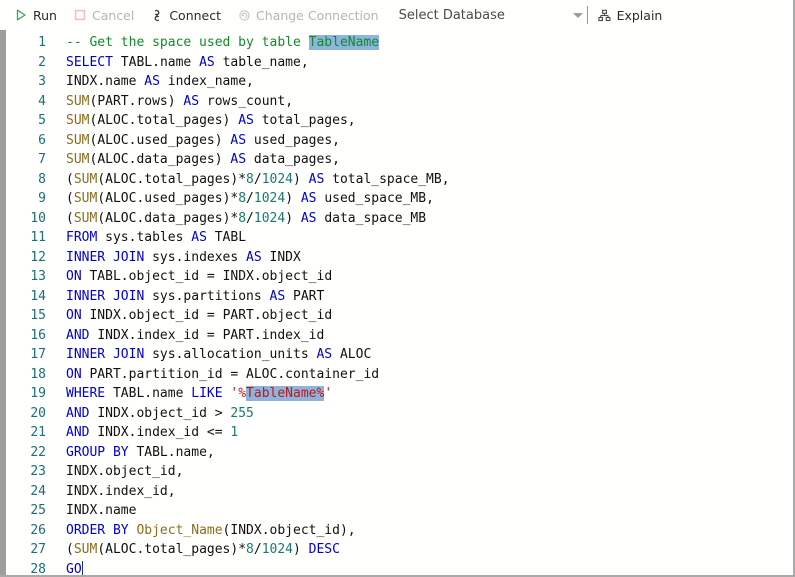  I want to click on code-line: INNER JOIN sys.indexes AS INDX, so click(429, 258).